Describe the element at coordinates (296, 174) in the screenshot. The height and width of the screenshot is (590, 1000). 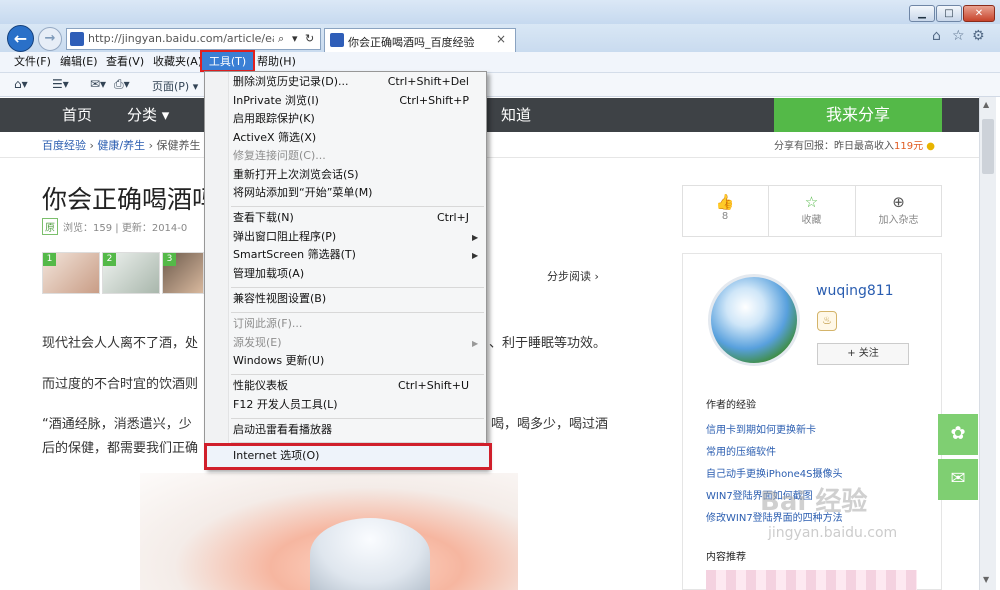
I see `menu-item-reopen-session: 重新打开上次浏览会话(S)` at that location.